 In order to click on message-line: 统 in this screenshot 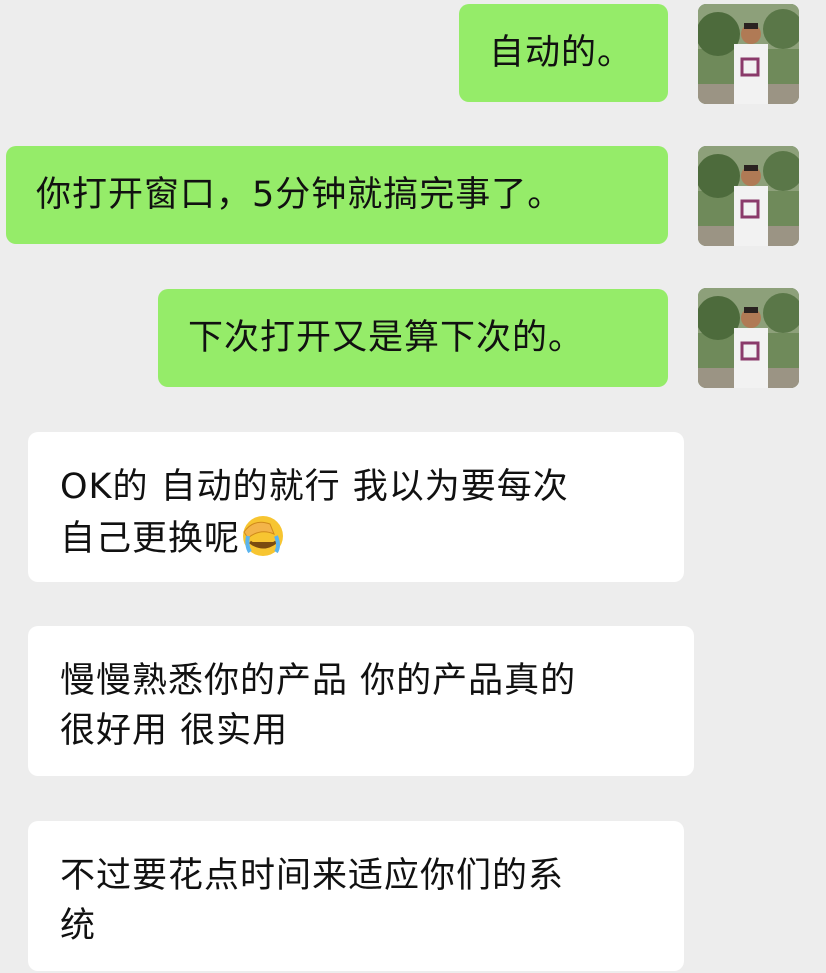, I will do `click(78, 926)`.